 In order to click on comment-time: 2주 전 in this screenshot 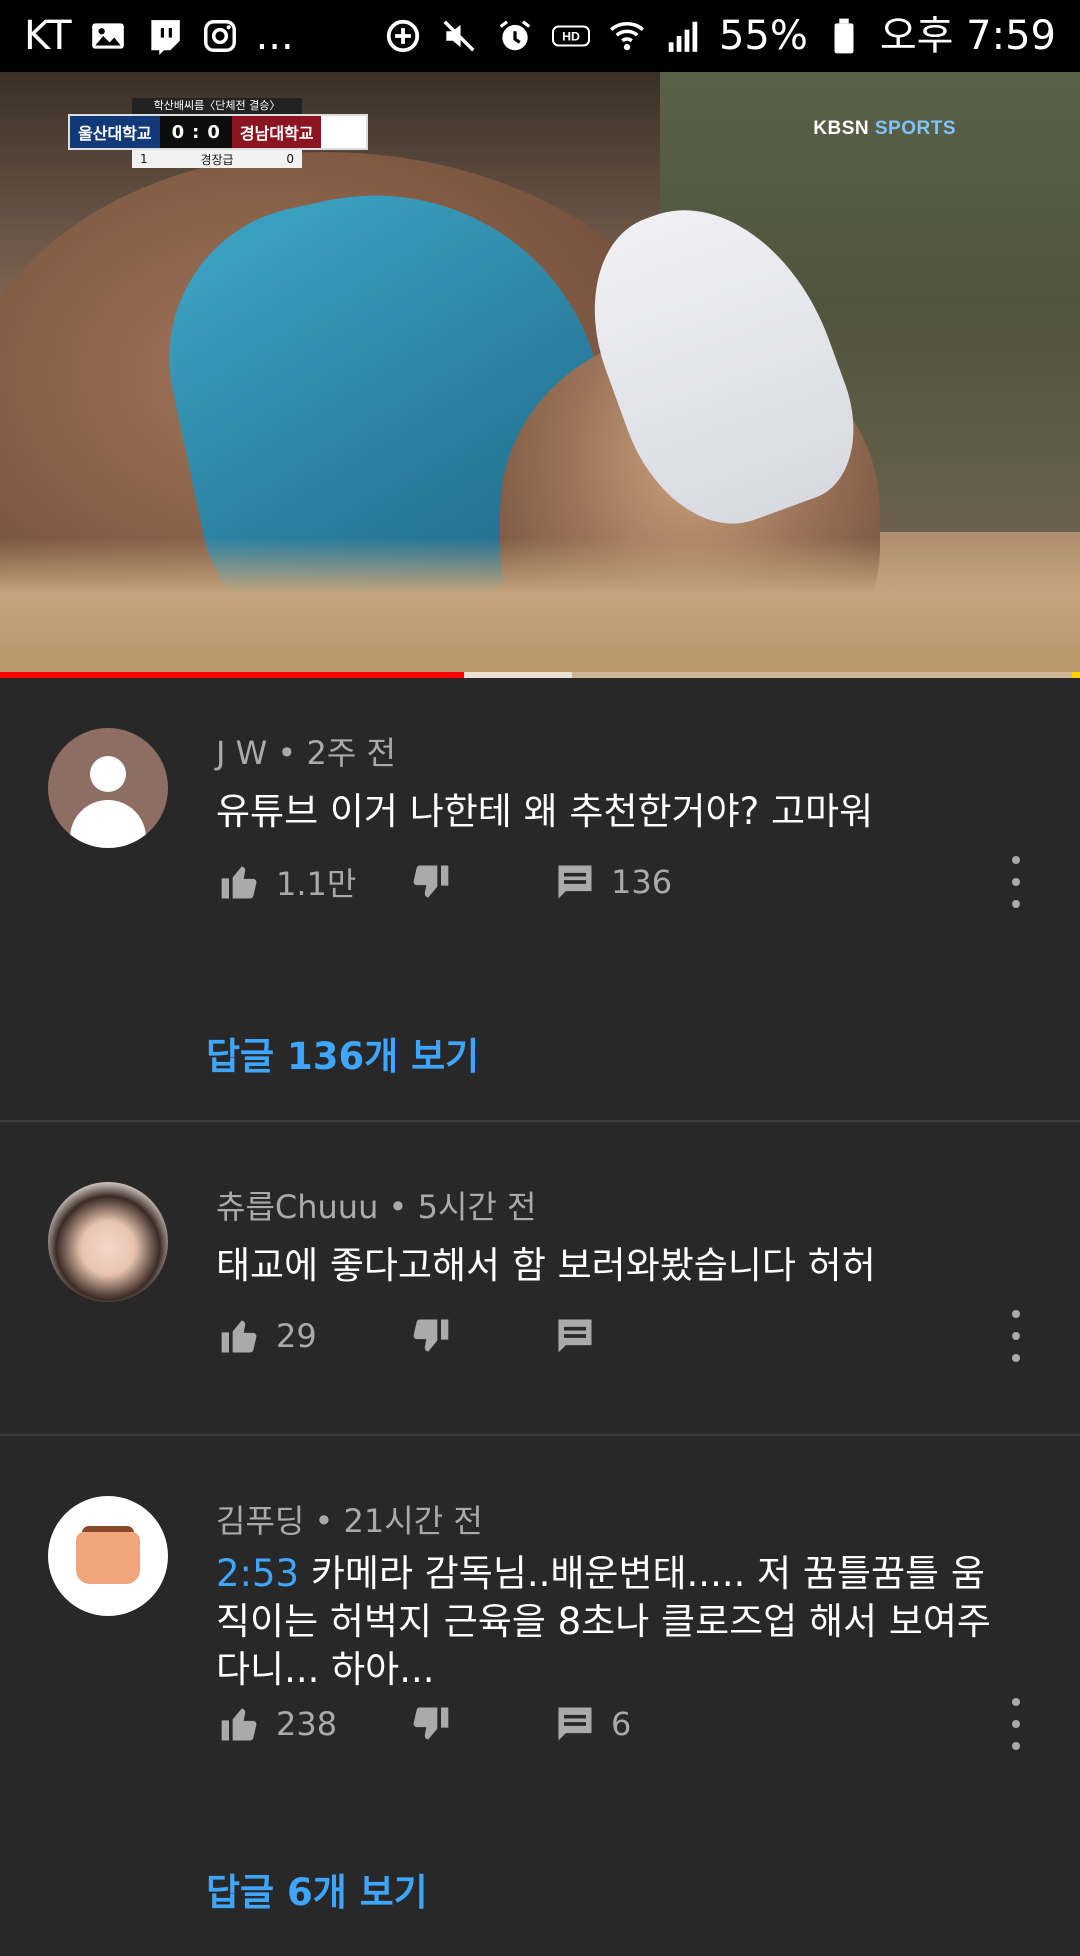, I will do `click(351, 753)`.